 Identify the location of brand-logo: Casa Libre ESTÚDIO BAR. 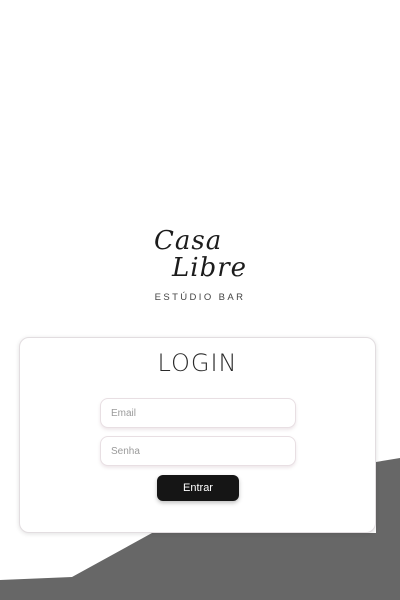
(200, 262).